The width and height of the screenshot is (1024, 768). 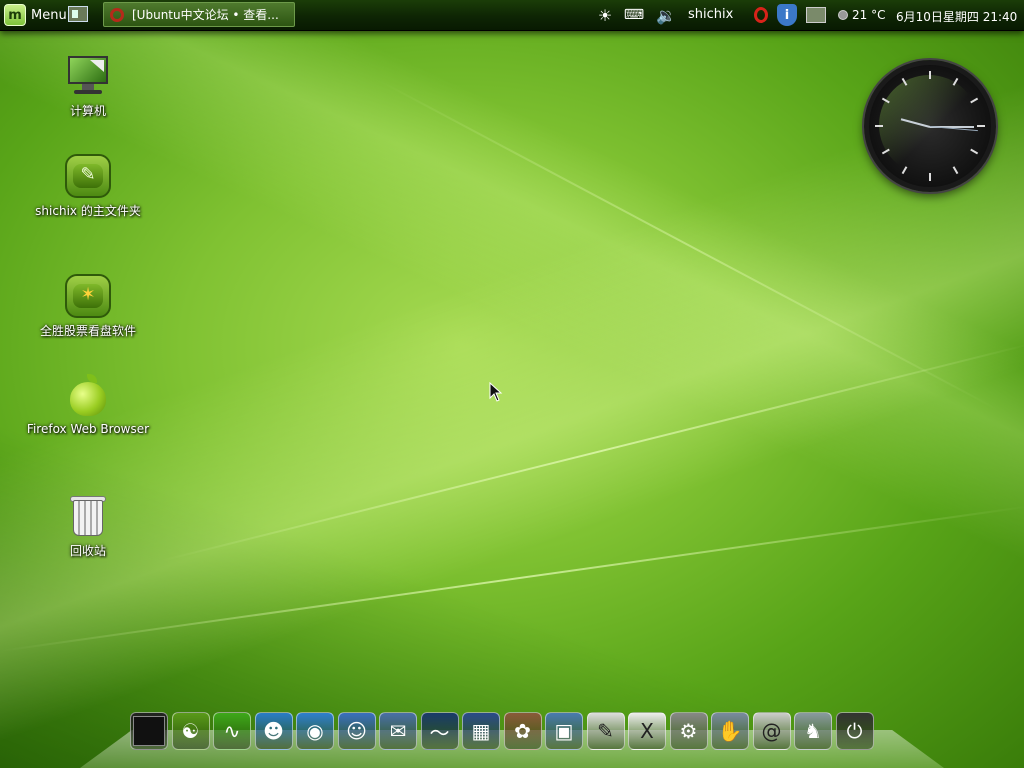 I want to click on opera-icon, so click(x=117, y=14).